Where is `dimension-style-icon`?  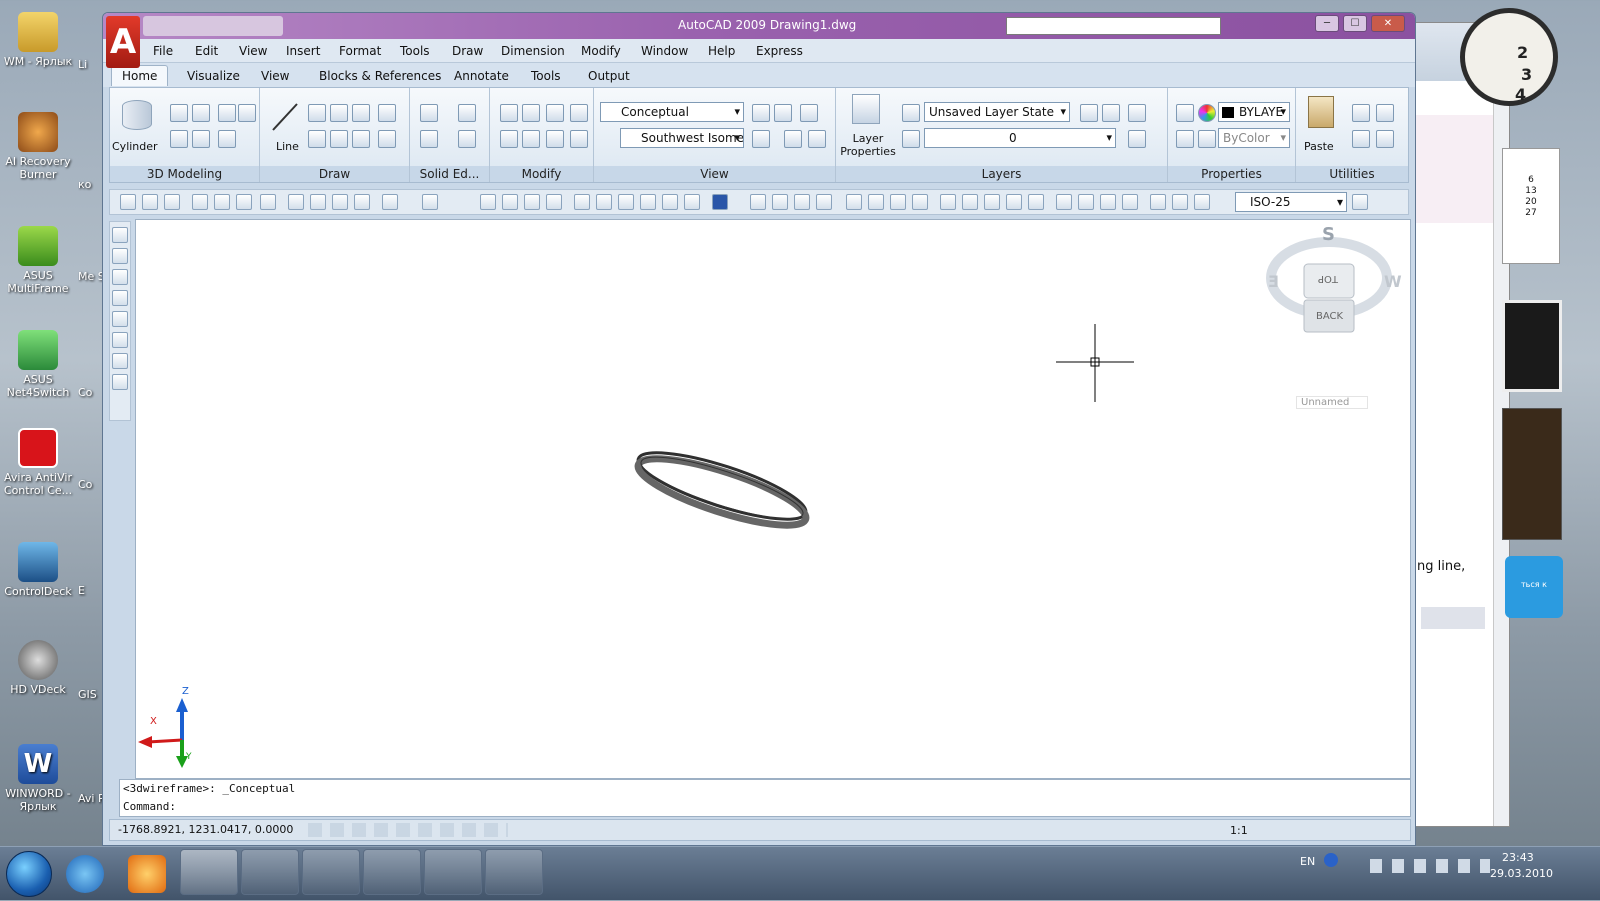 dimension-style-icon is located at coordinates (1360, 202).